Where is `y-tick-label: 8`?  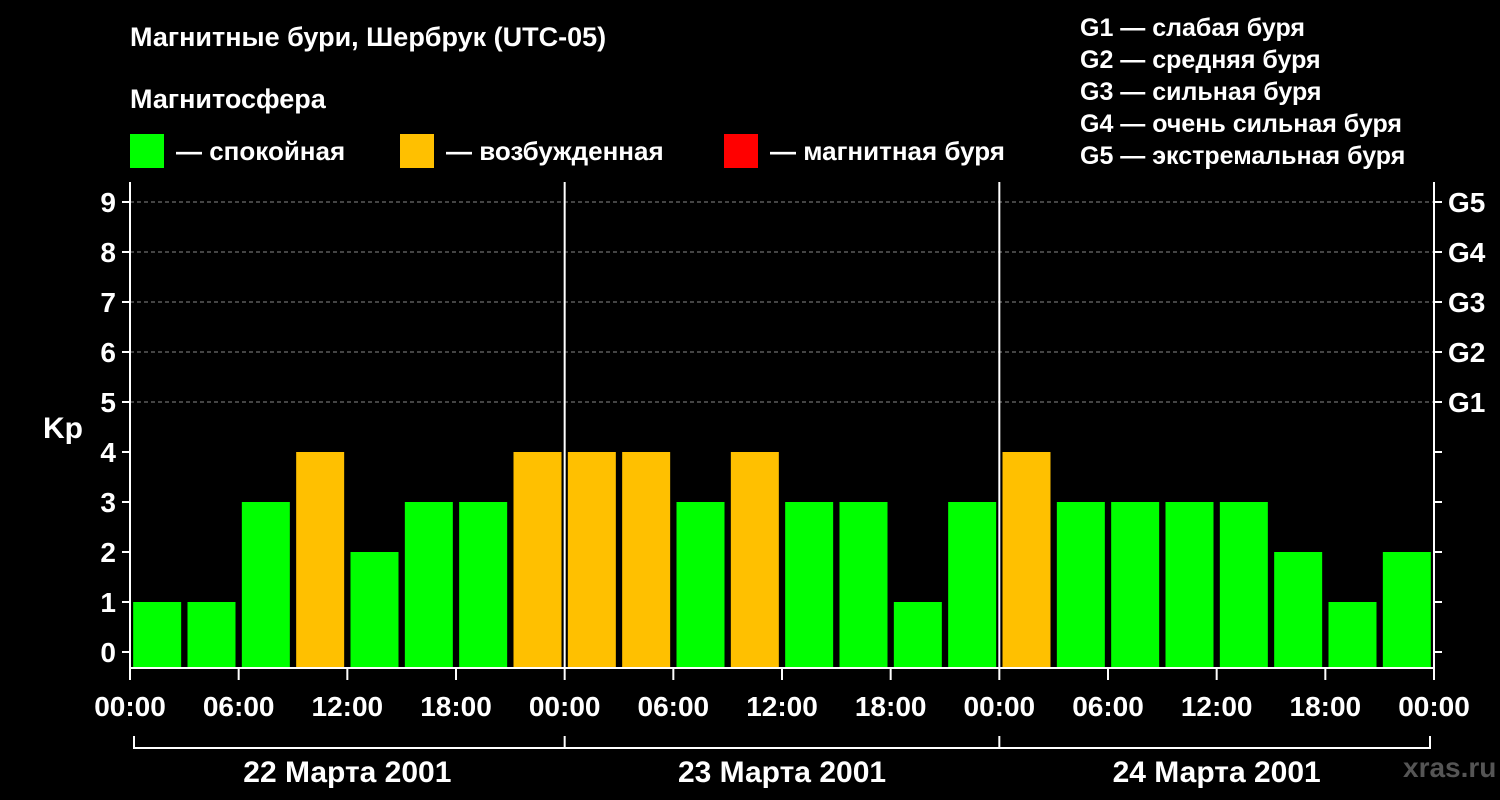
y-tick-label: 8 is located at coordinates (108, 252).